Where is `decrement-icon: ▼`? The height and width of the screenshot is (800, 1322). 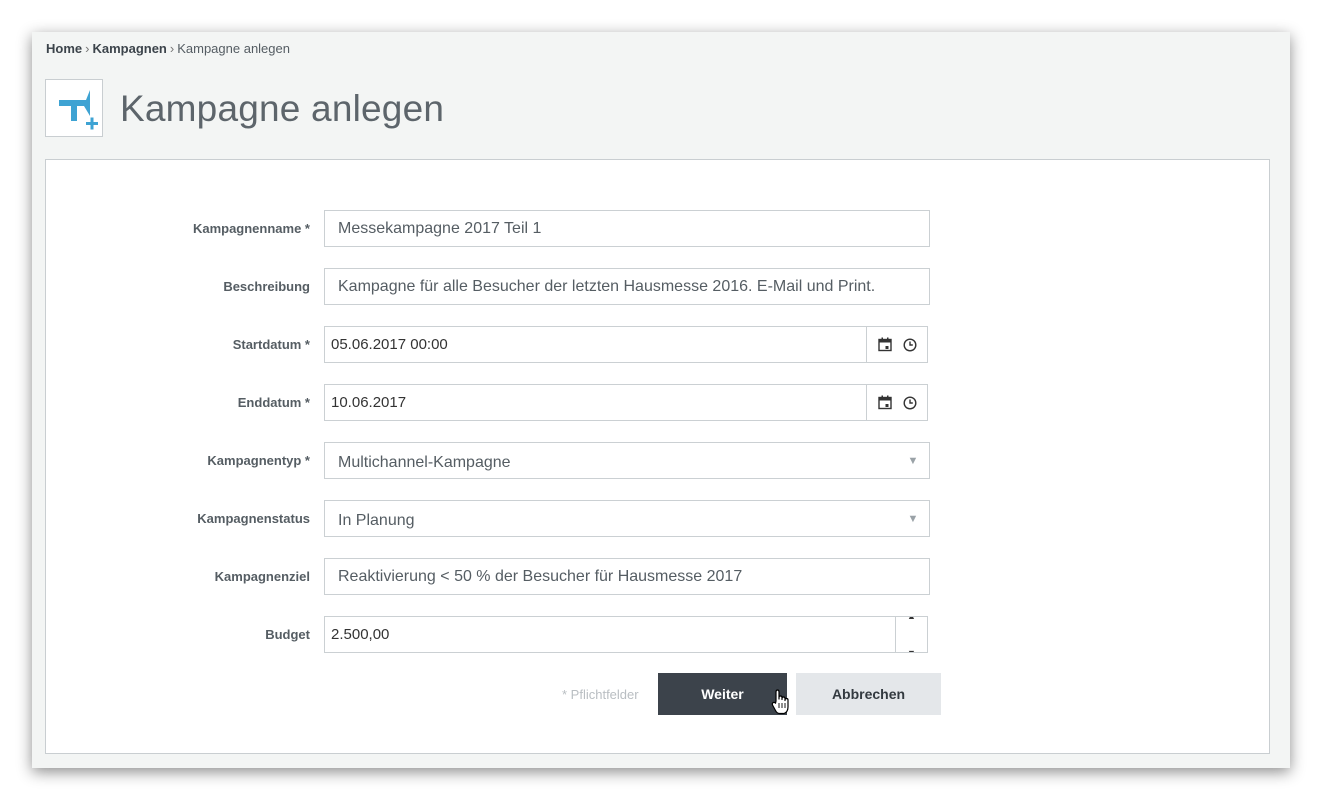 decrement-icon: ▼ is located at coordinates (911, 644).